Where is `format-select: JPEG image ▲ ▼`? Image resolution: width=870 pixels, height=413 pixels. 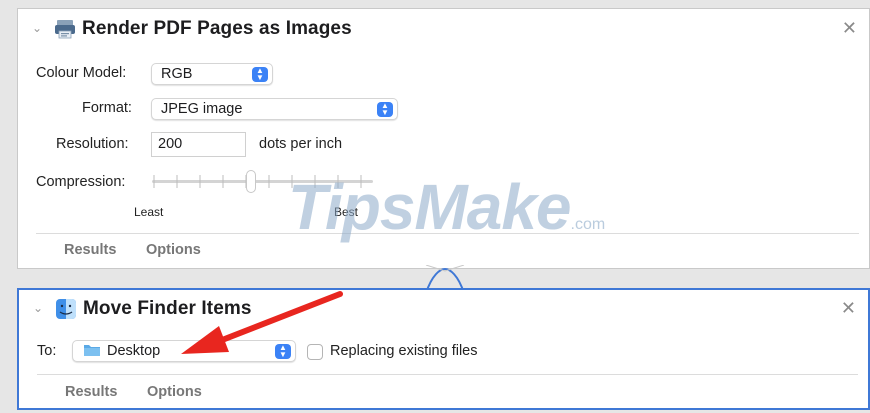 format-select: JPEG image ▲ ▼ is located at coordinates (274, 109).